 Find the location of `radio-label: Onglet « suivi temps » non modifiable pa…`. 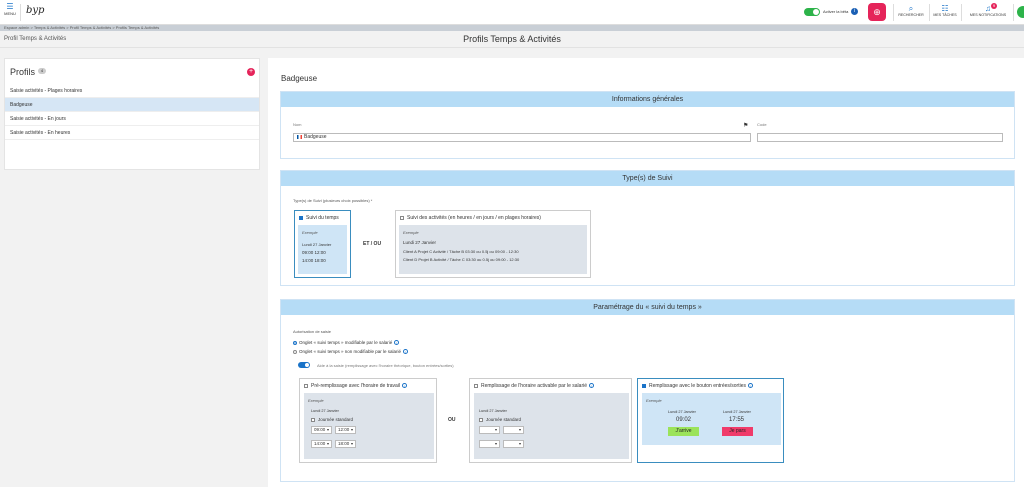

radio-label: Onglet « suivi temps » non modifiable pa… is located at coordinates (350, 351).